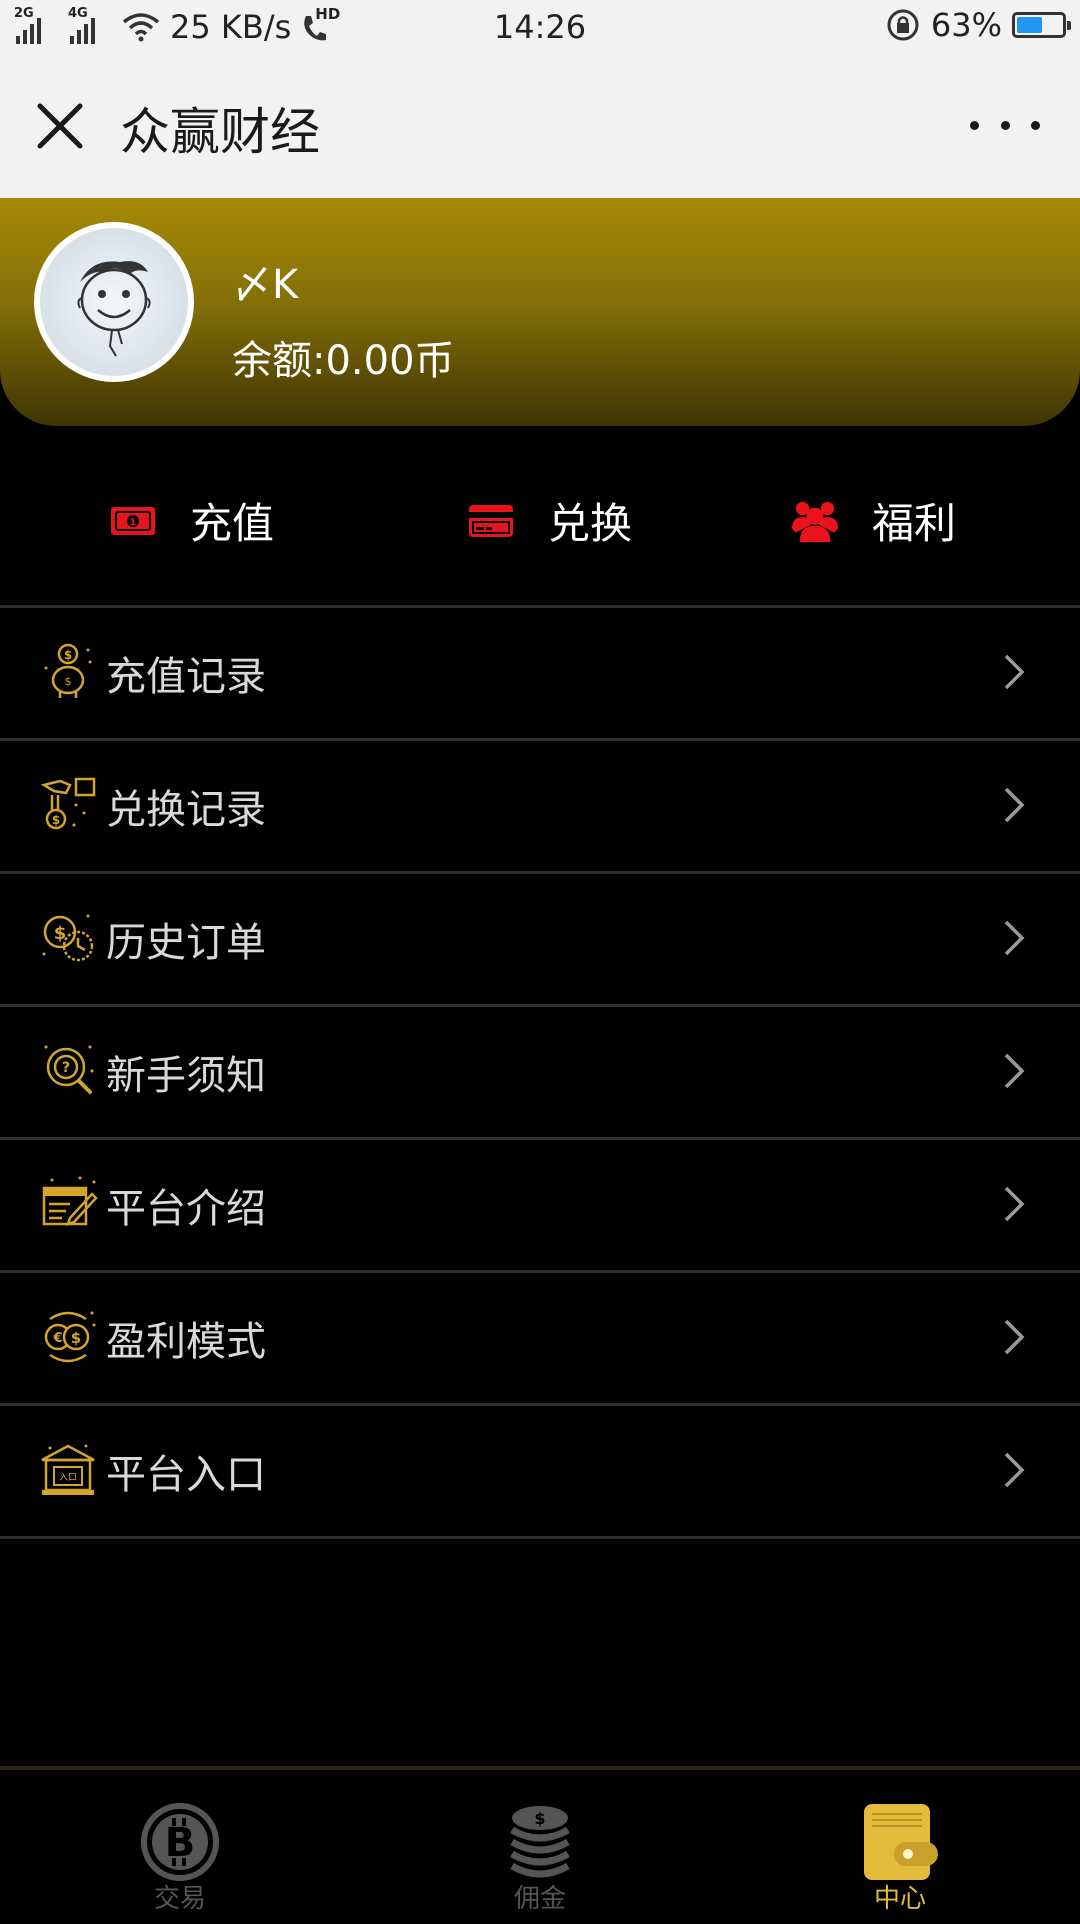  I want to click on card-icon, so click(491, 521).